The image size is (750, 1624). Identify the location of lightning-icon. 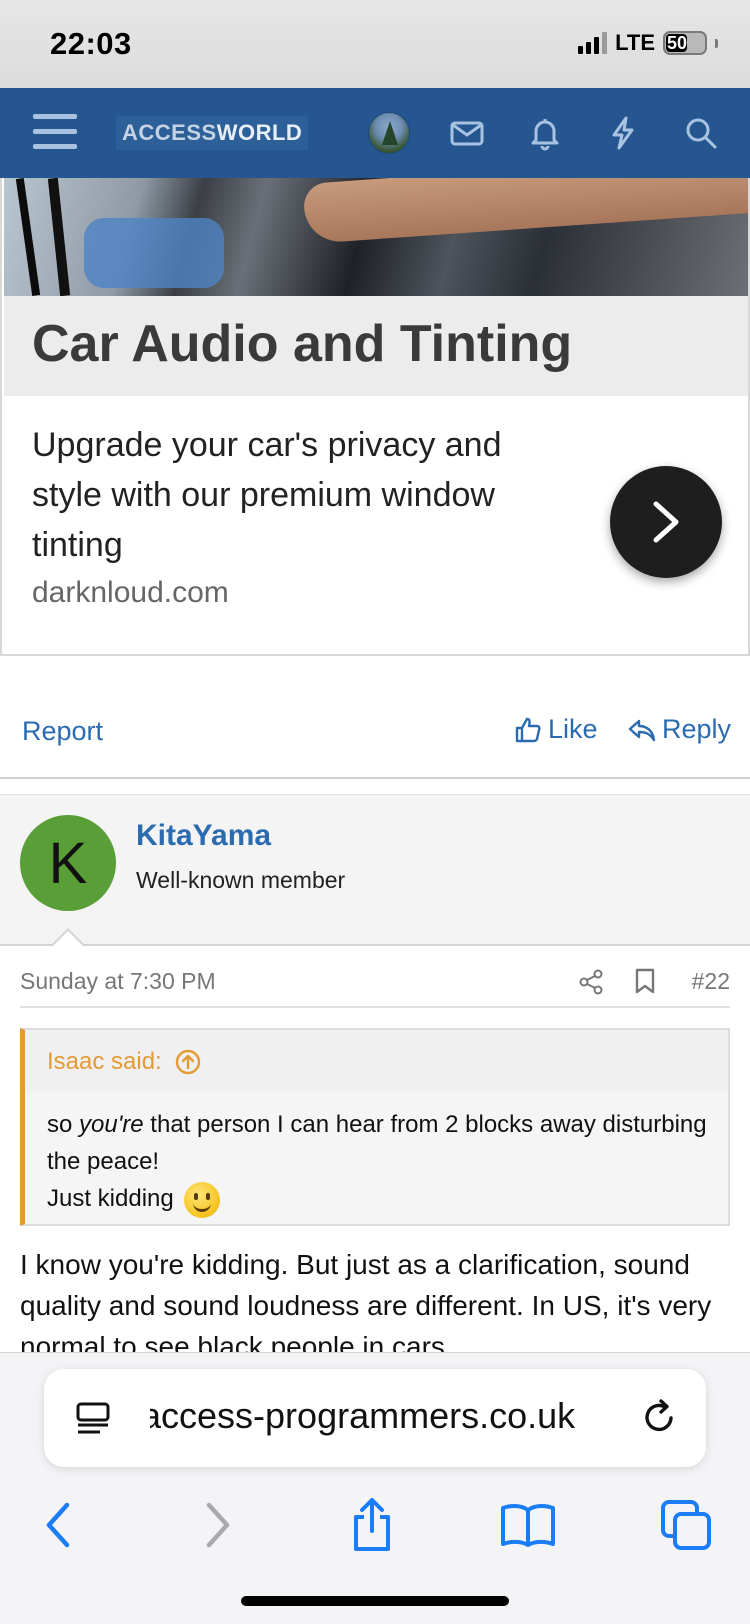
(623, 133).